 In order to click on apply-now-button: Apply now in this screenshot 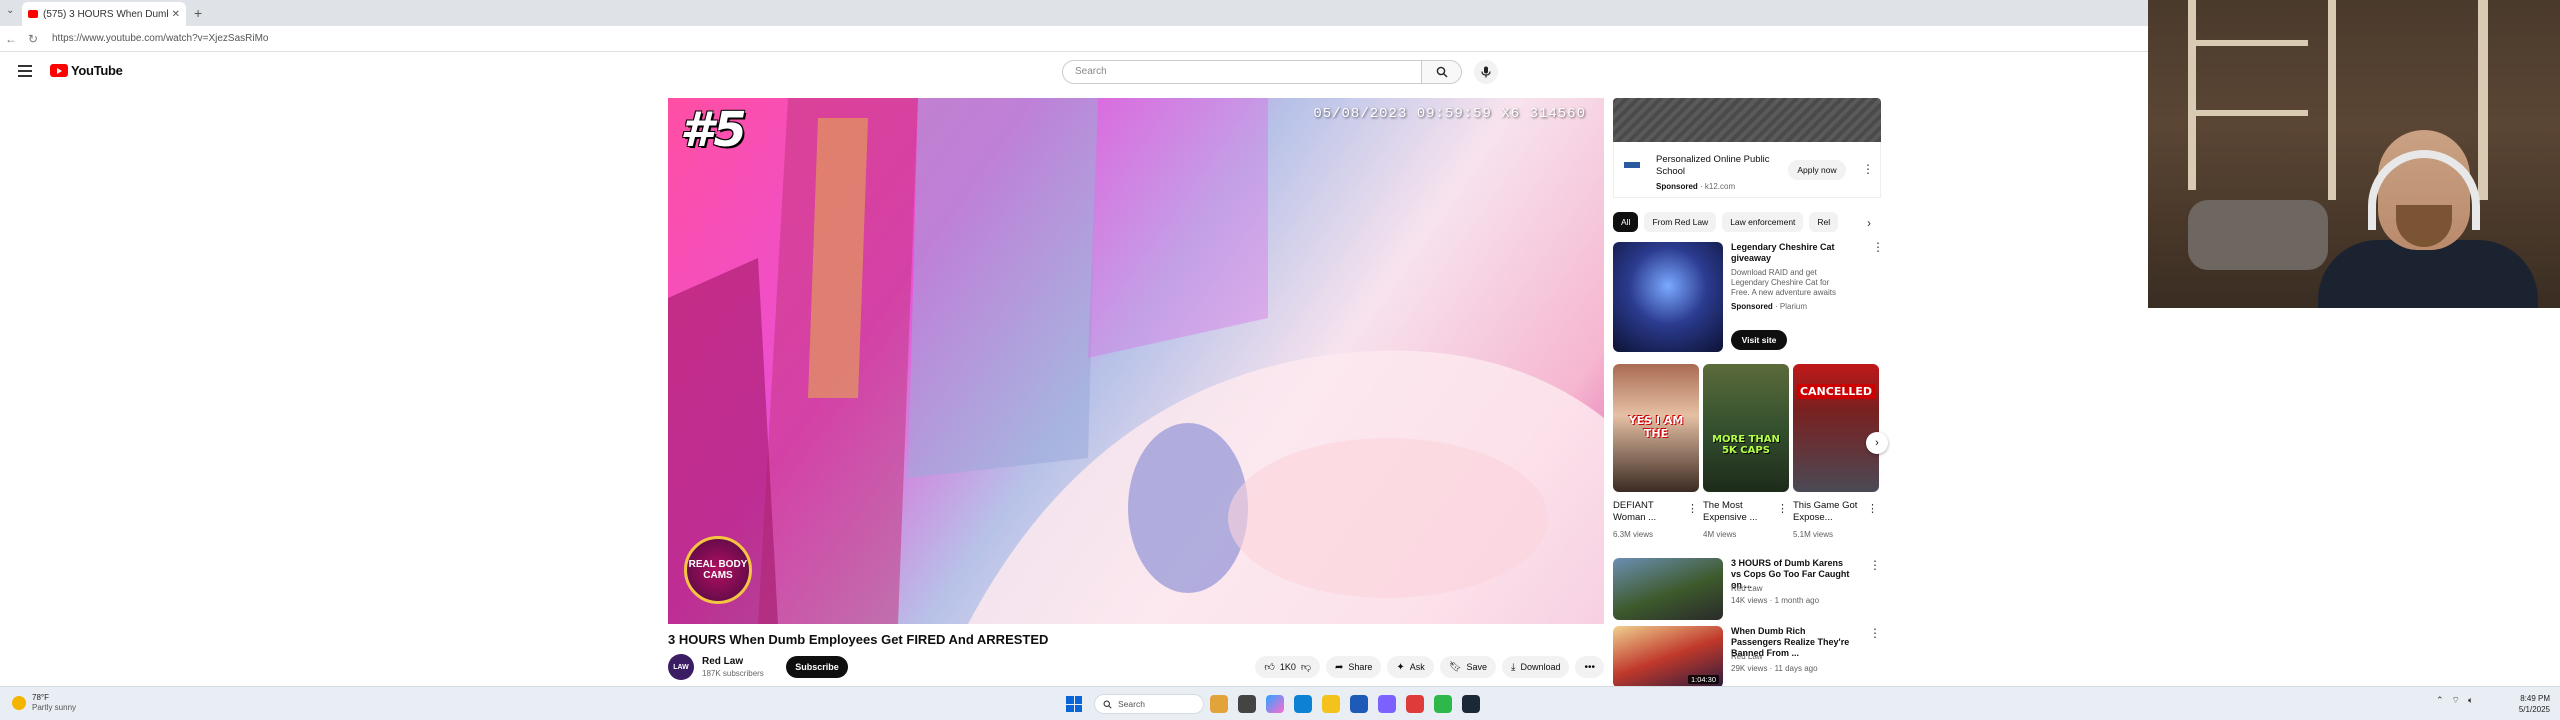, I will do `click(1817, 170)`.